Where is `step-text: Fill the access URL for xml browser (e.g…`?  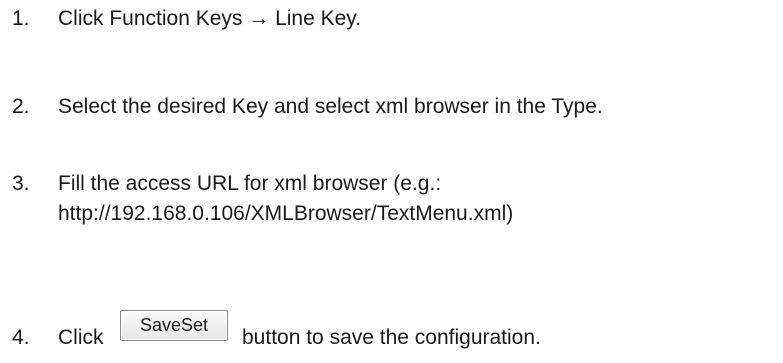 step-text: Fill the access URL for xml browser (e.g… is located at coordinates (250, 183).